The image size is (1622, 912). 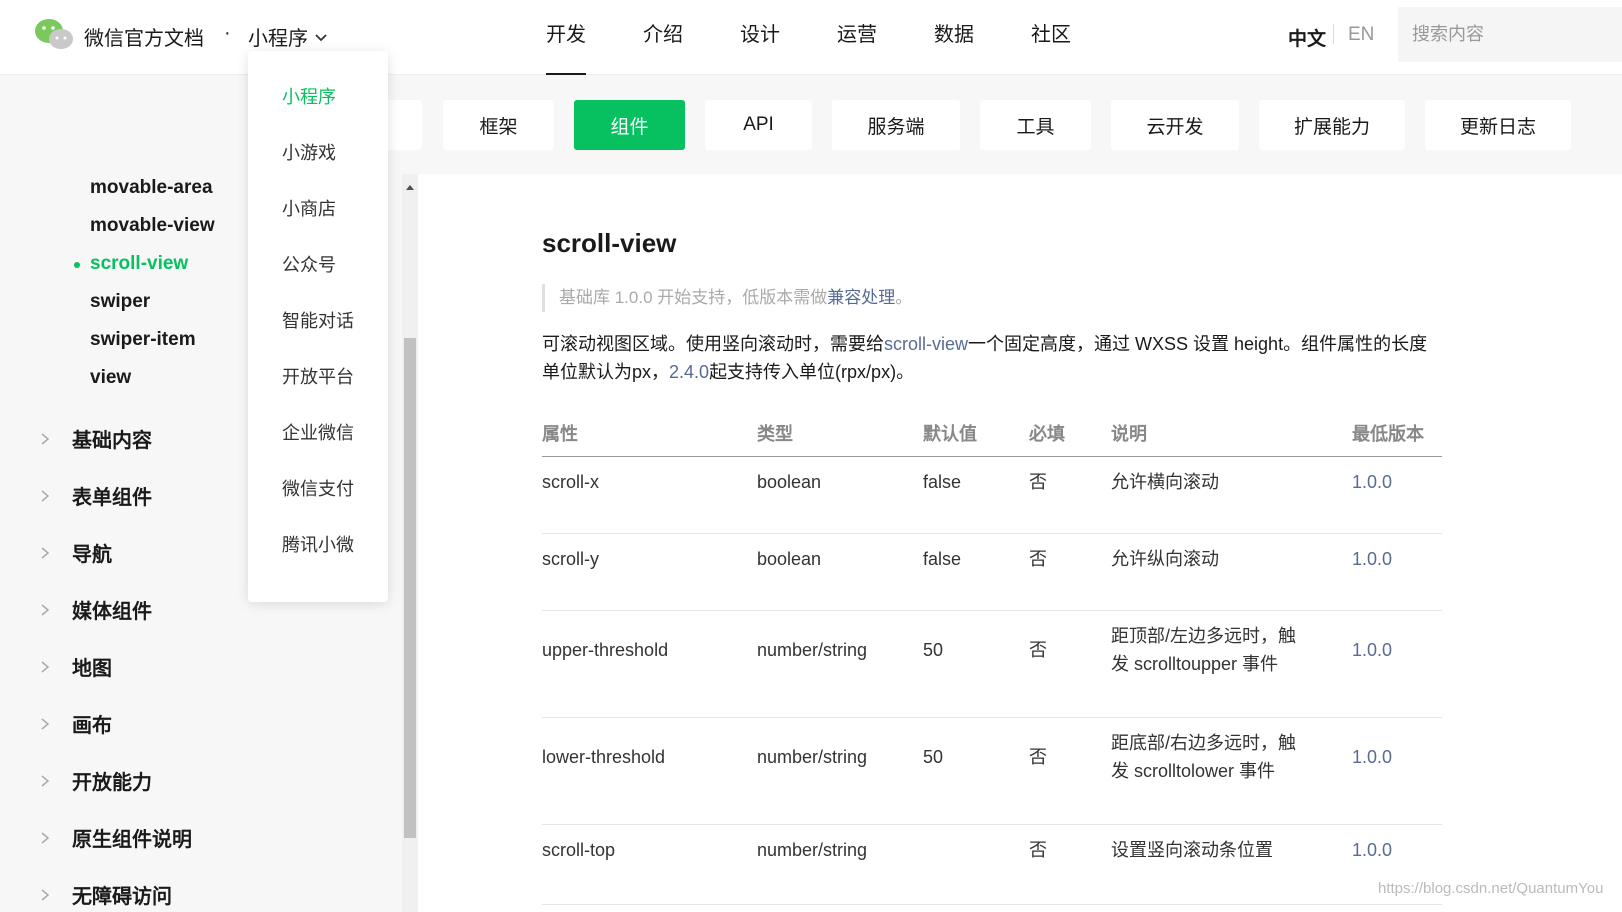 I want to click on sidebar-group-open-ability: 开放能力, so click(x=96, y=780).